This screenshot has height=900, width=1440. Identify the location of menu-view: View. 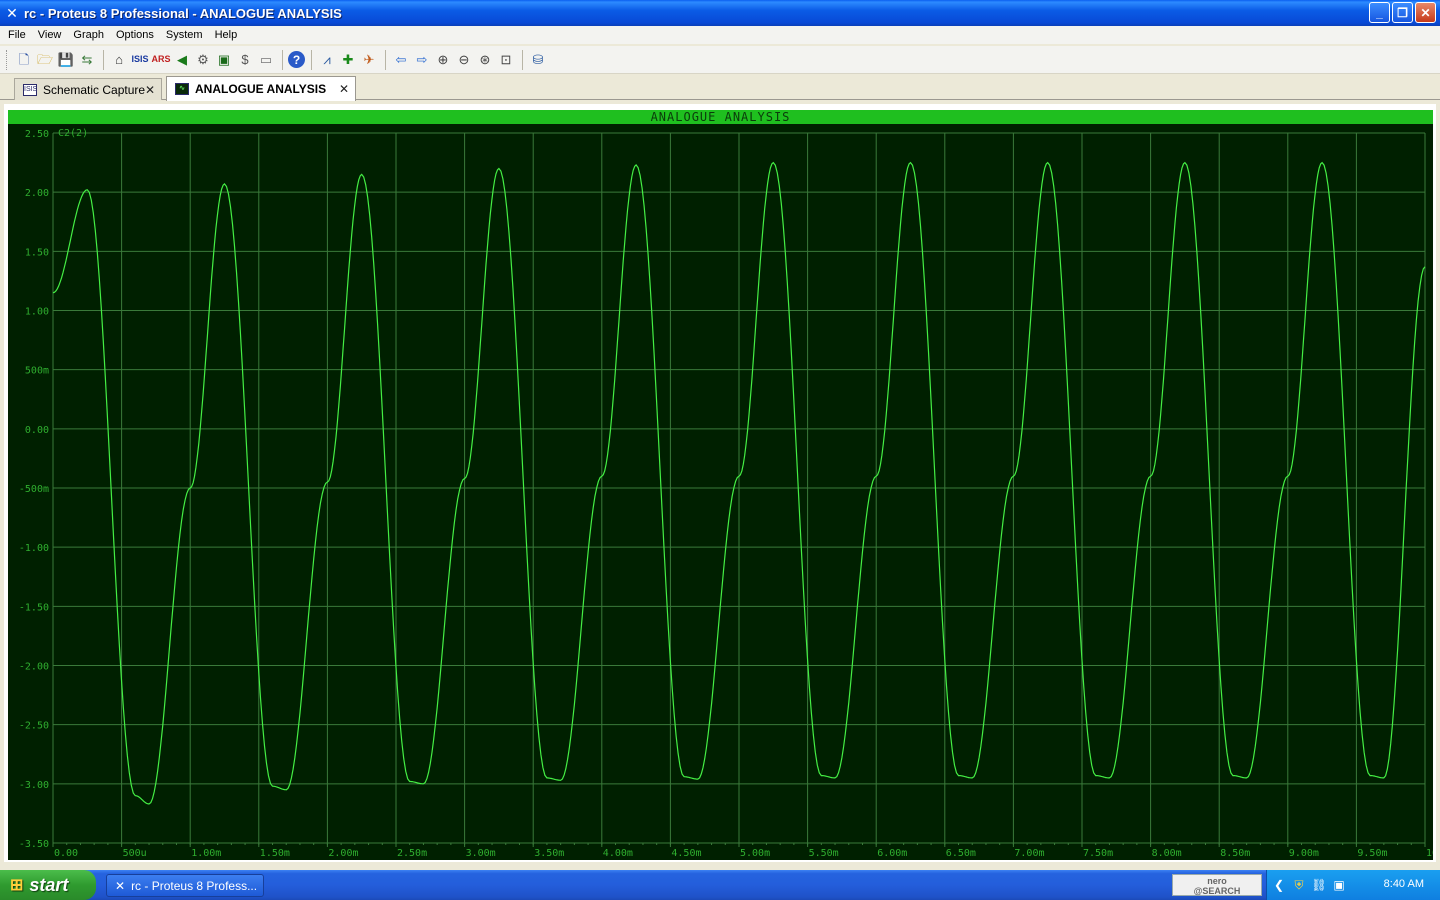
(50, 35).